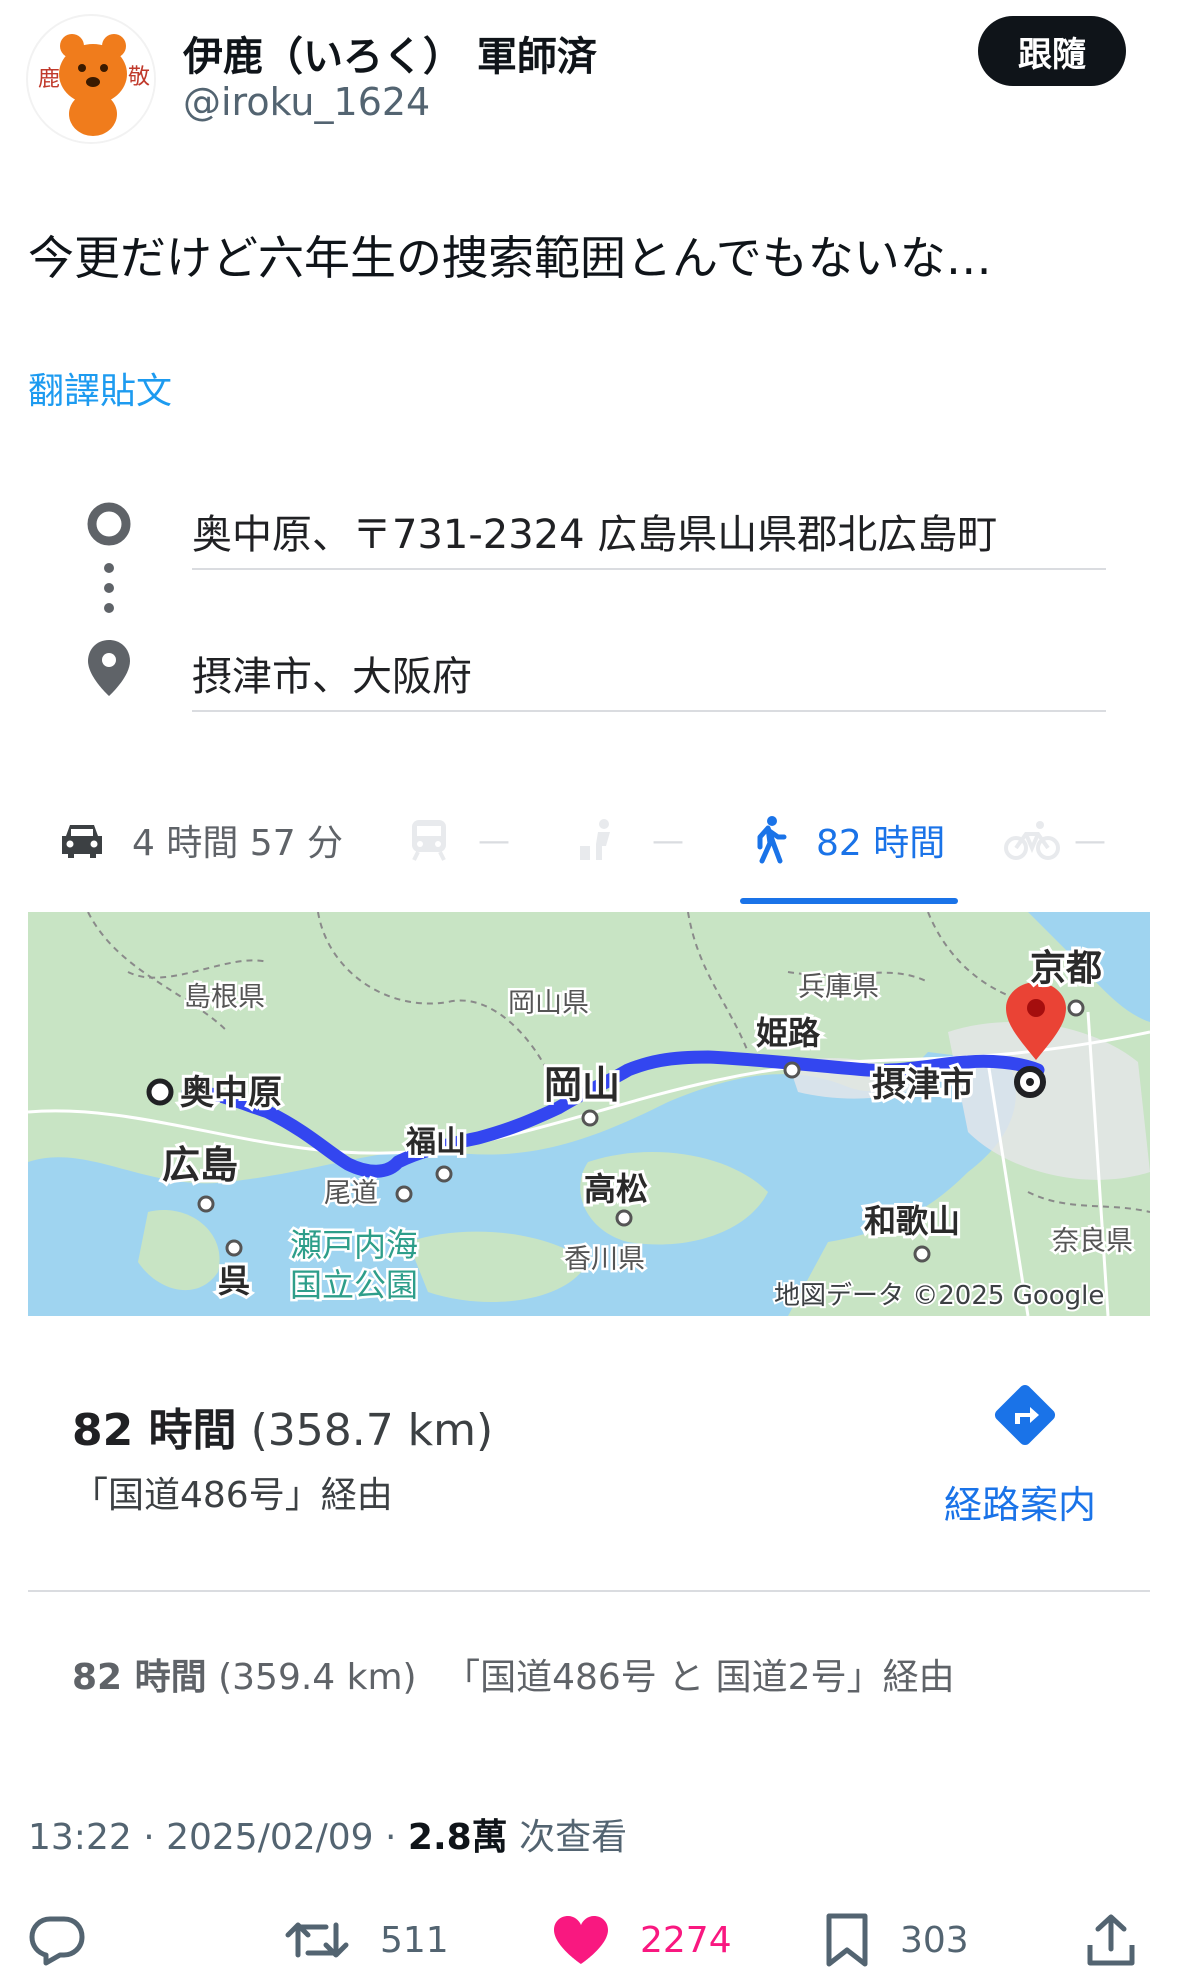 Image resolution: width=1179 pixels, height=1980 pixels. I want to click on share-icon, so click(1111, 1940).